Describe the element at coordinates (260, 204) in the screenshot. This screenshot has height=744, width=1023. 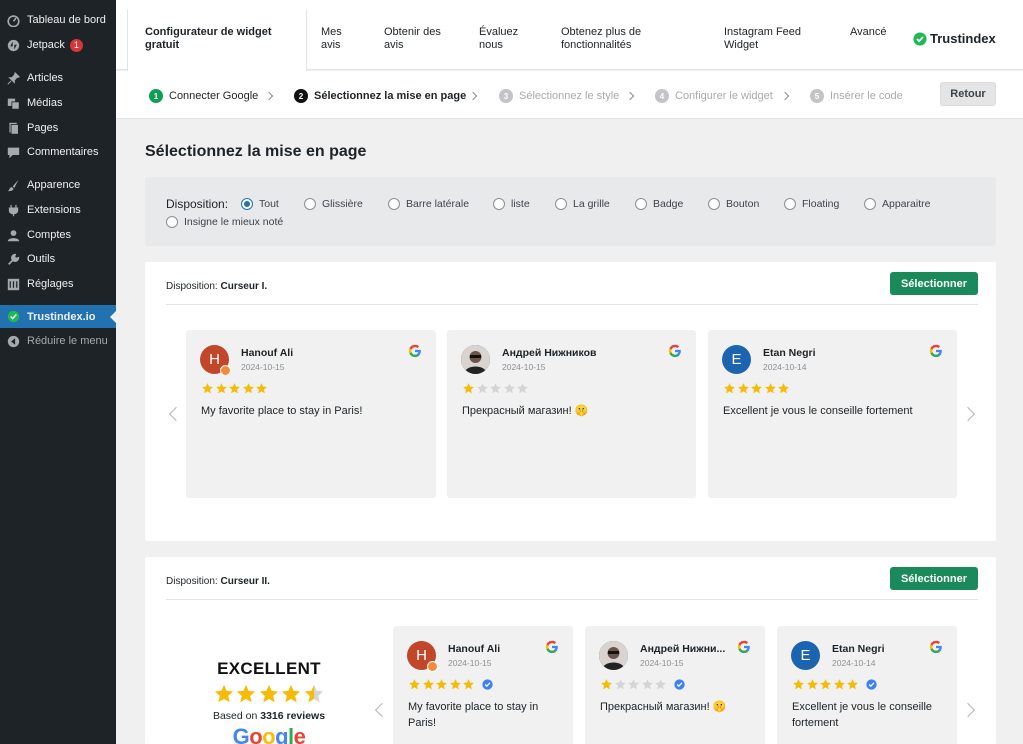
I see `filter-option-all: Tout` at that location.